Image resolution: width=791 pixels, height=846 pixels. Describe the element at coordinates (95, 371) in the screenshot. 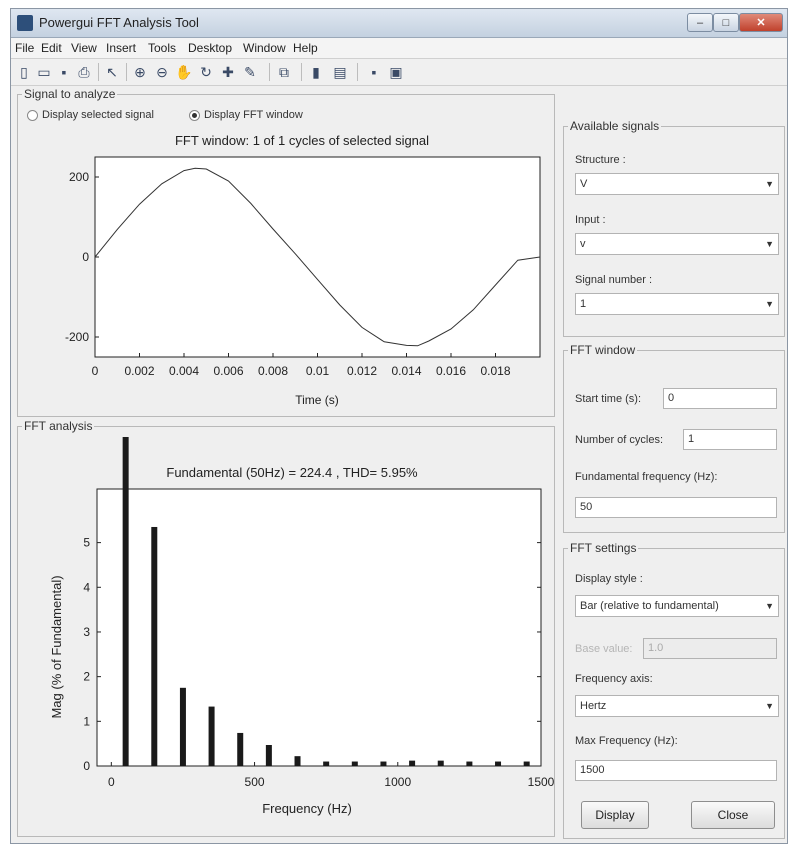

I see `signal-x-tick-label: 0` at that location.